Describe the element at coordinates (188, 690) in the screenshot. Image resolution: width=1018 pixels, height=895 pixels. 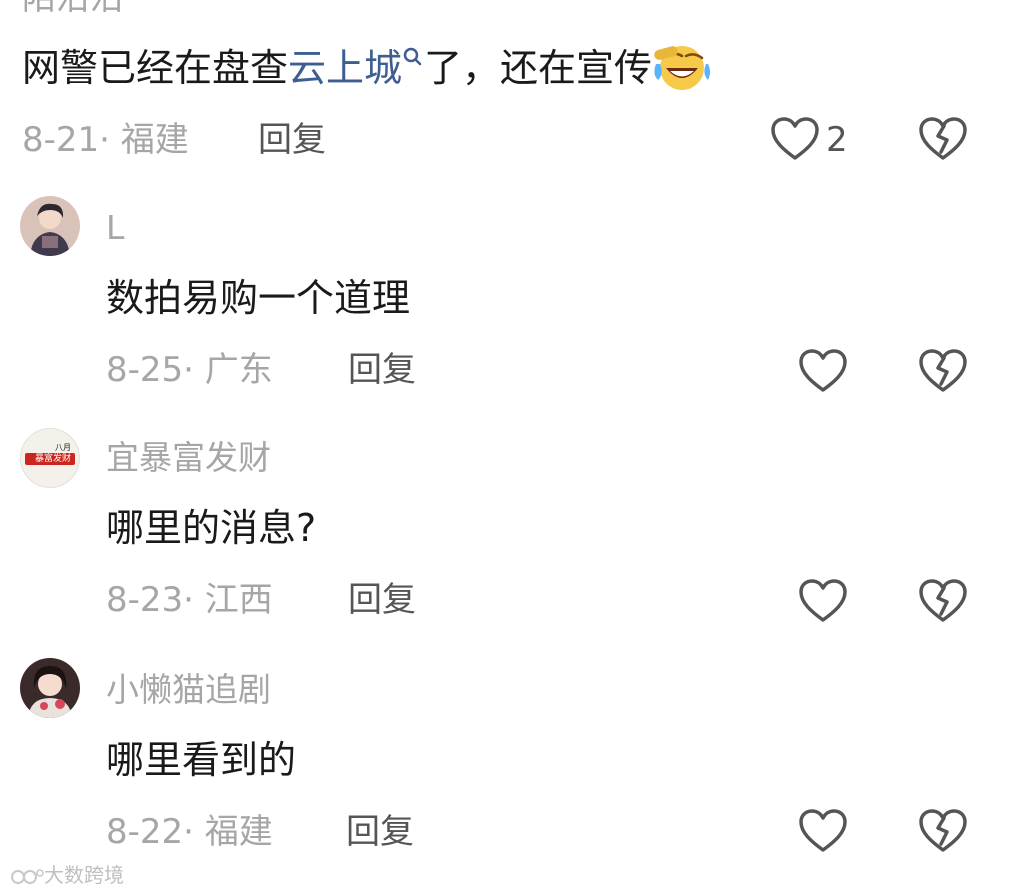
I see `reply-username: 小懒猫追剧` at that location.